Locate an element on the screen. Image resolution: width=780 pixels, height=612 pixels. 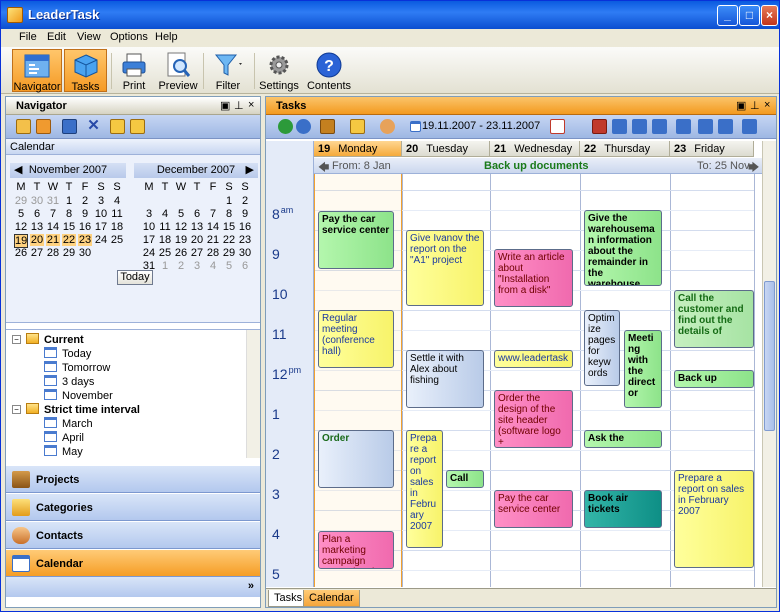
menu-view: View is located at coordinates (89, 37).